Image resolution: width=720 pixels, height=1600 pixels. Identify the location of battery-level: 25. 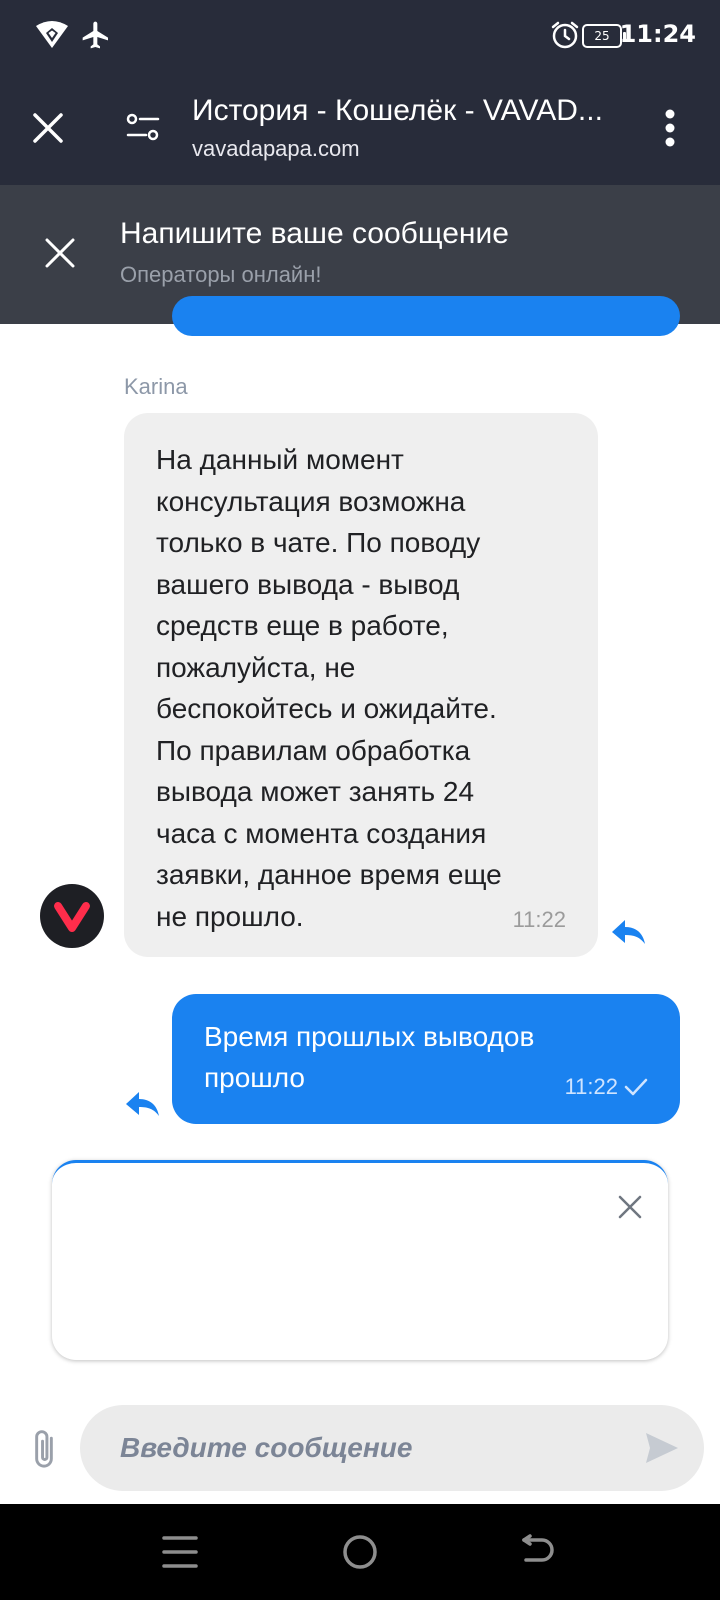
(602, 36).